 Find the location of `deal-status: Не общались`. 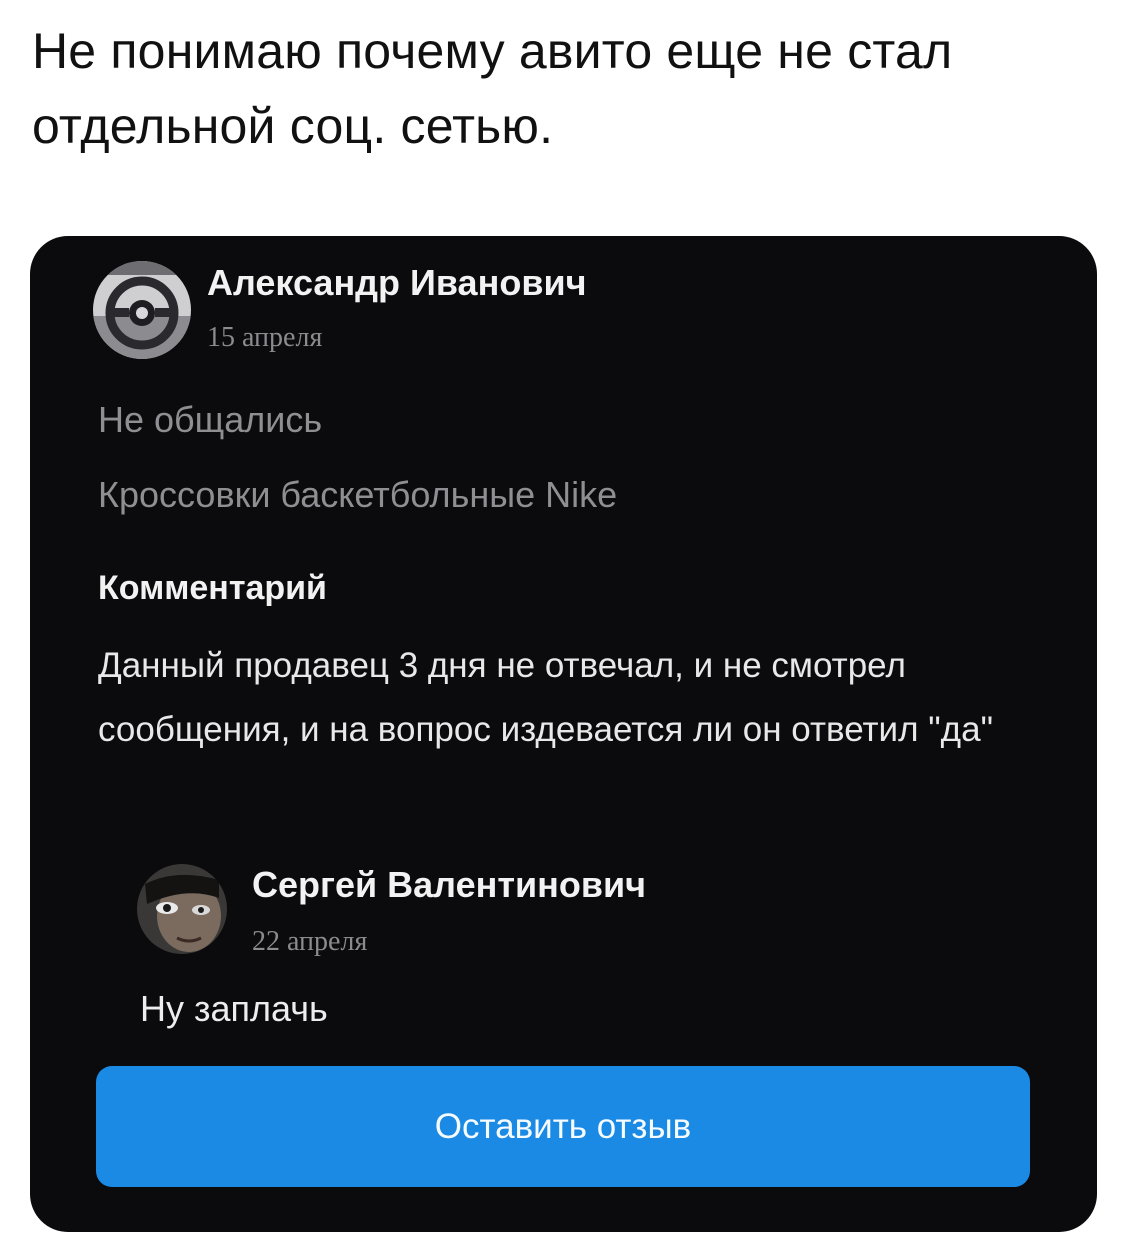

deal-status: Не общались is located at coordinates (210, 419).